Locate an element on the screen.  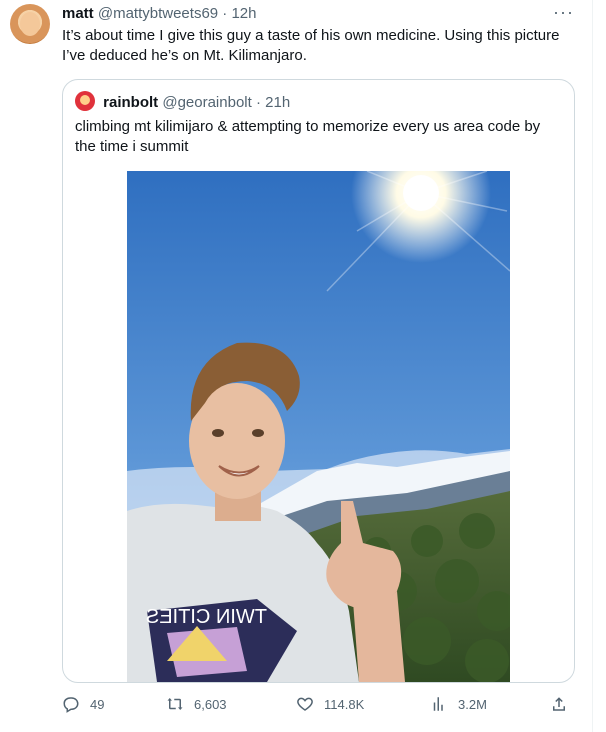
author-handle: @mattybtweets69 is located at coordinates (158, 13).